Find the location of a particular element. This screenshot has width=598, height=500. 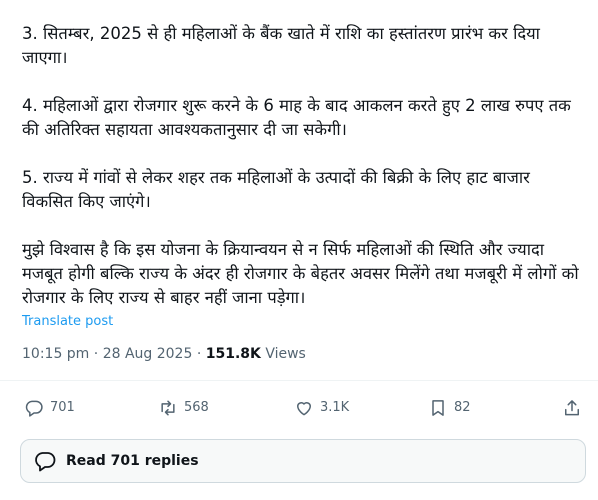

repost-icon is located at coordinates (168, 408).